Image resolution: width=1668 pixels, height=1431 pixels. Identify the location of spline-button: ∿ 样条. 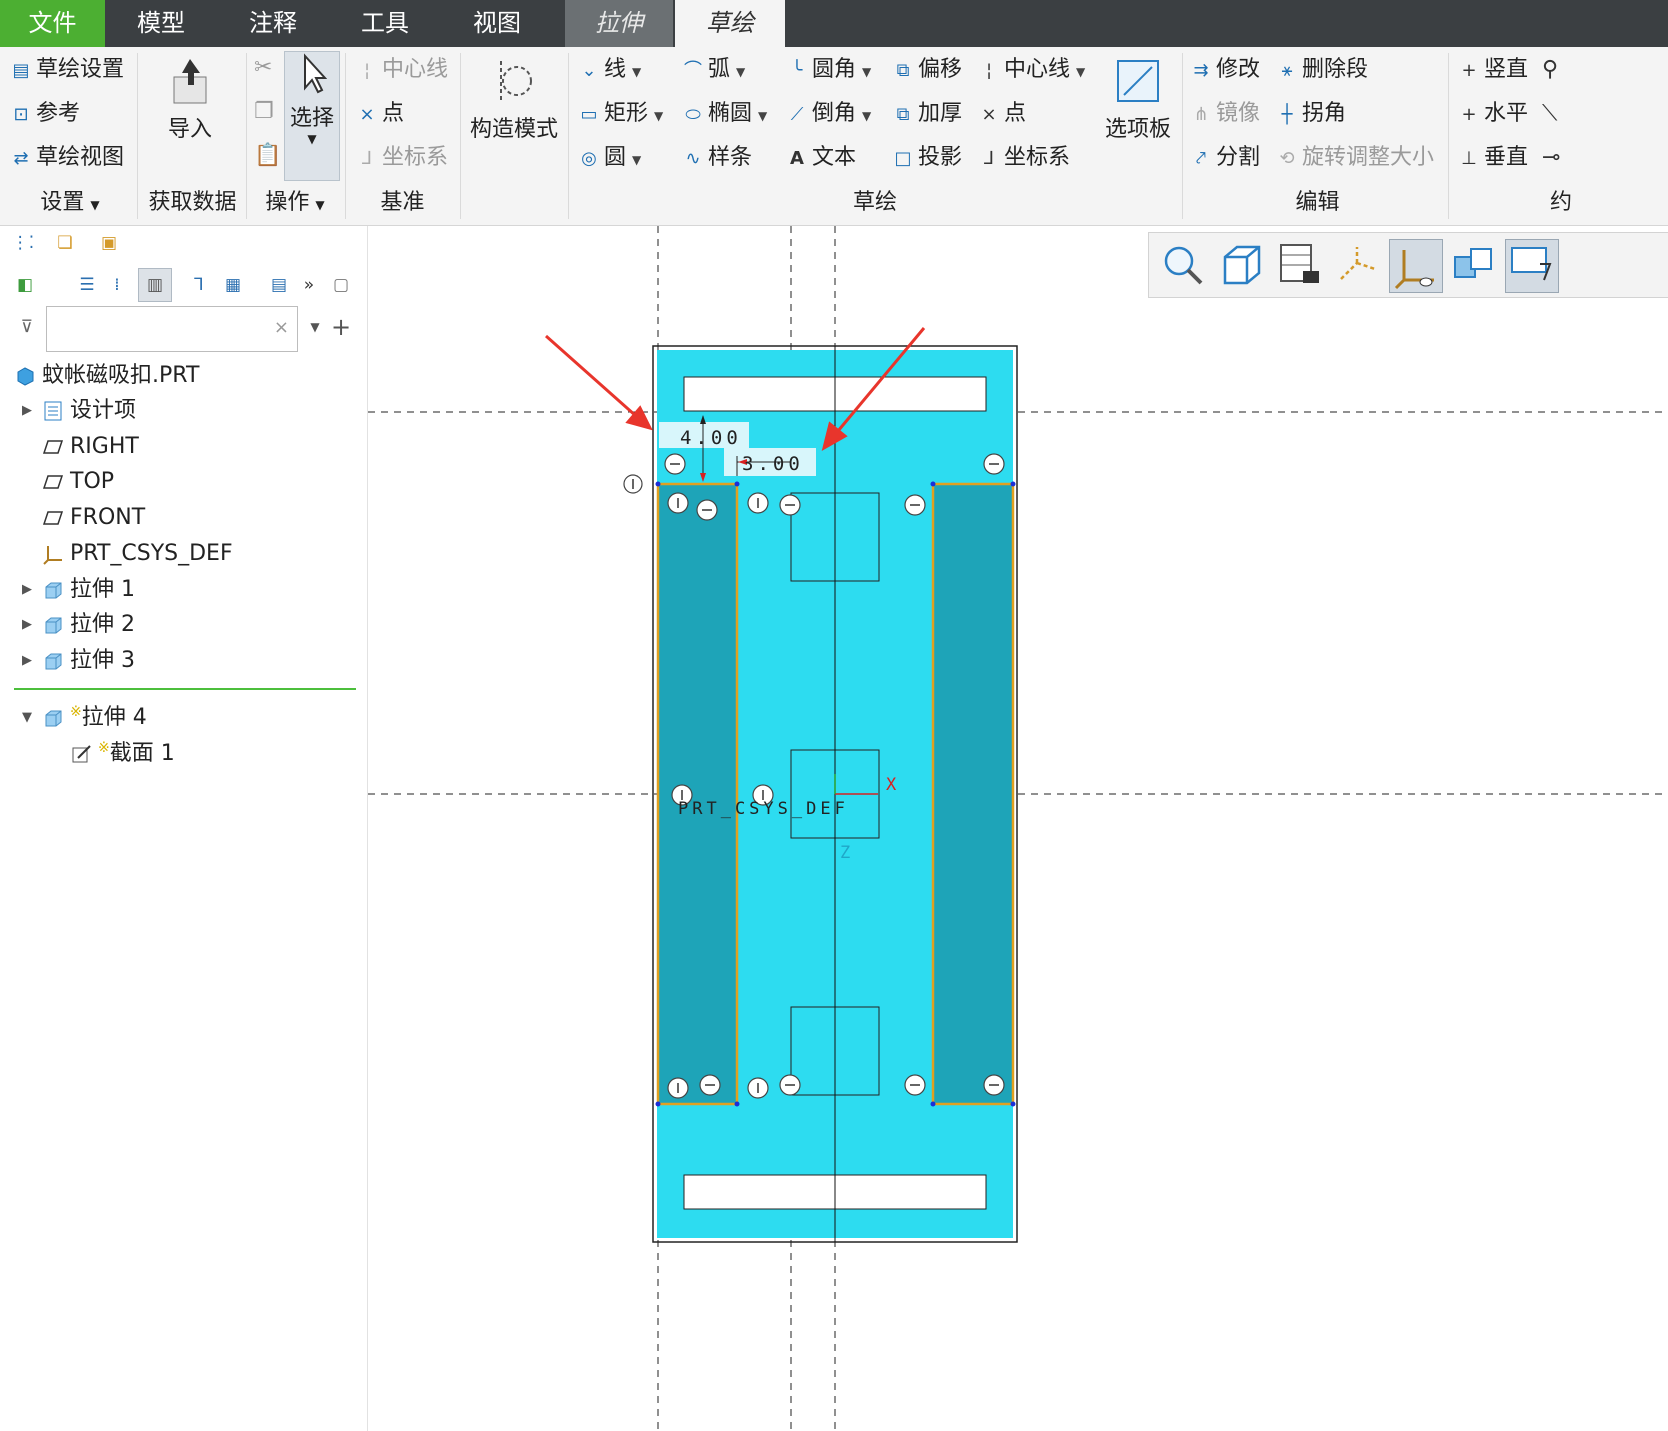
(717, 158).